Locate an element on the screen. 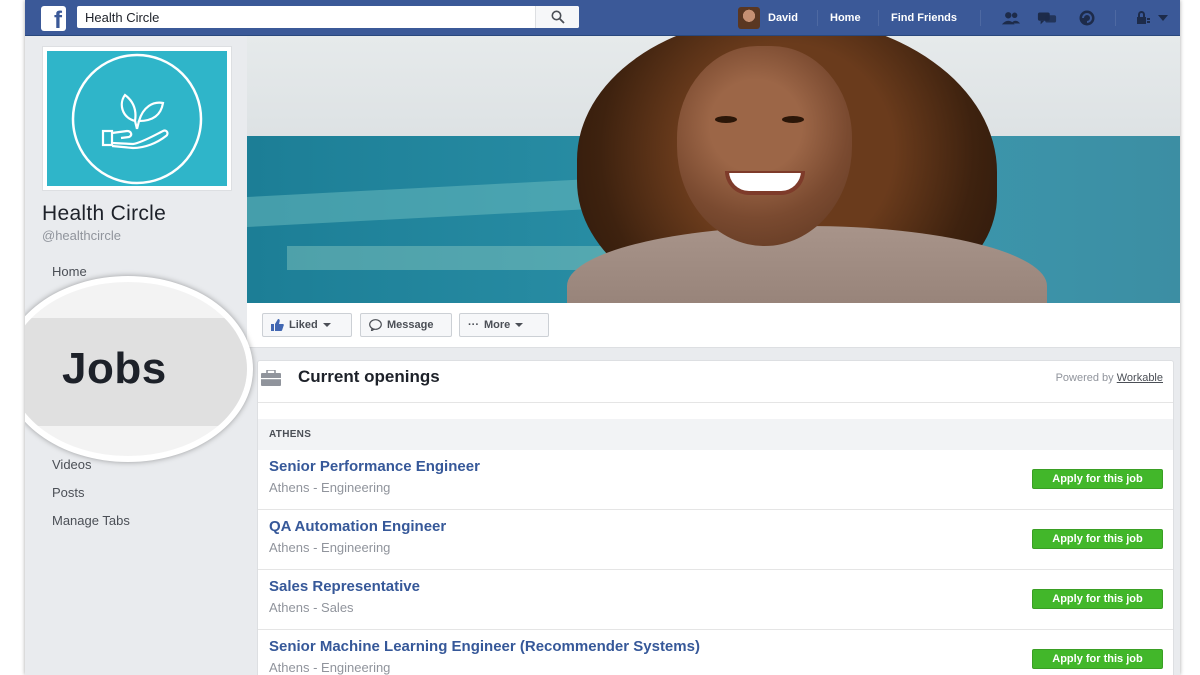 This screenshot has width=1200, height=675. message-label: Message is located at coordinates (410, 325).